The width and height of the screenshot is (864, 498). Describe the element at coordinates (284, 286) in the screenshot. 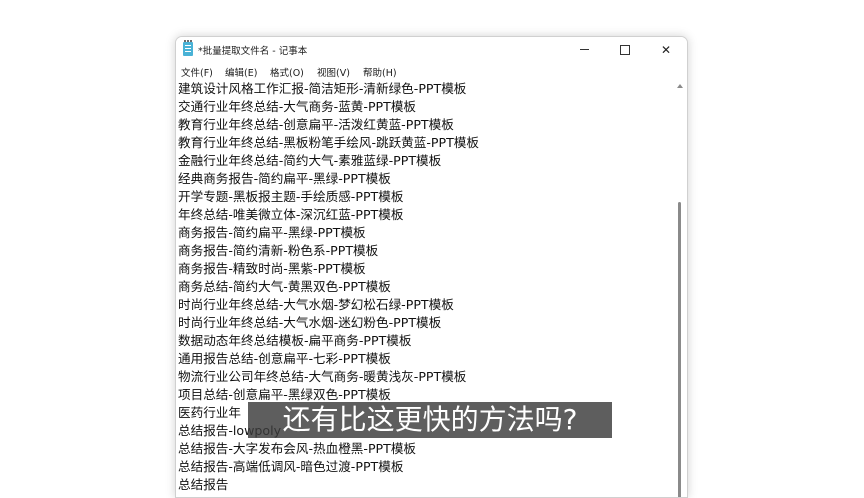

I see `text-line: 商务总结-简约大气-黄黑双色-PPT模板` at that location.